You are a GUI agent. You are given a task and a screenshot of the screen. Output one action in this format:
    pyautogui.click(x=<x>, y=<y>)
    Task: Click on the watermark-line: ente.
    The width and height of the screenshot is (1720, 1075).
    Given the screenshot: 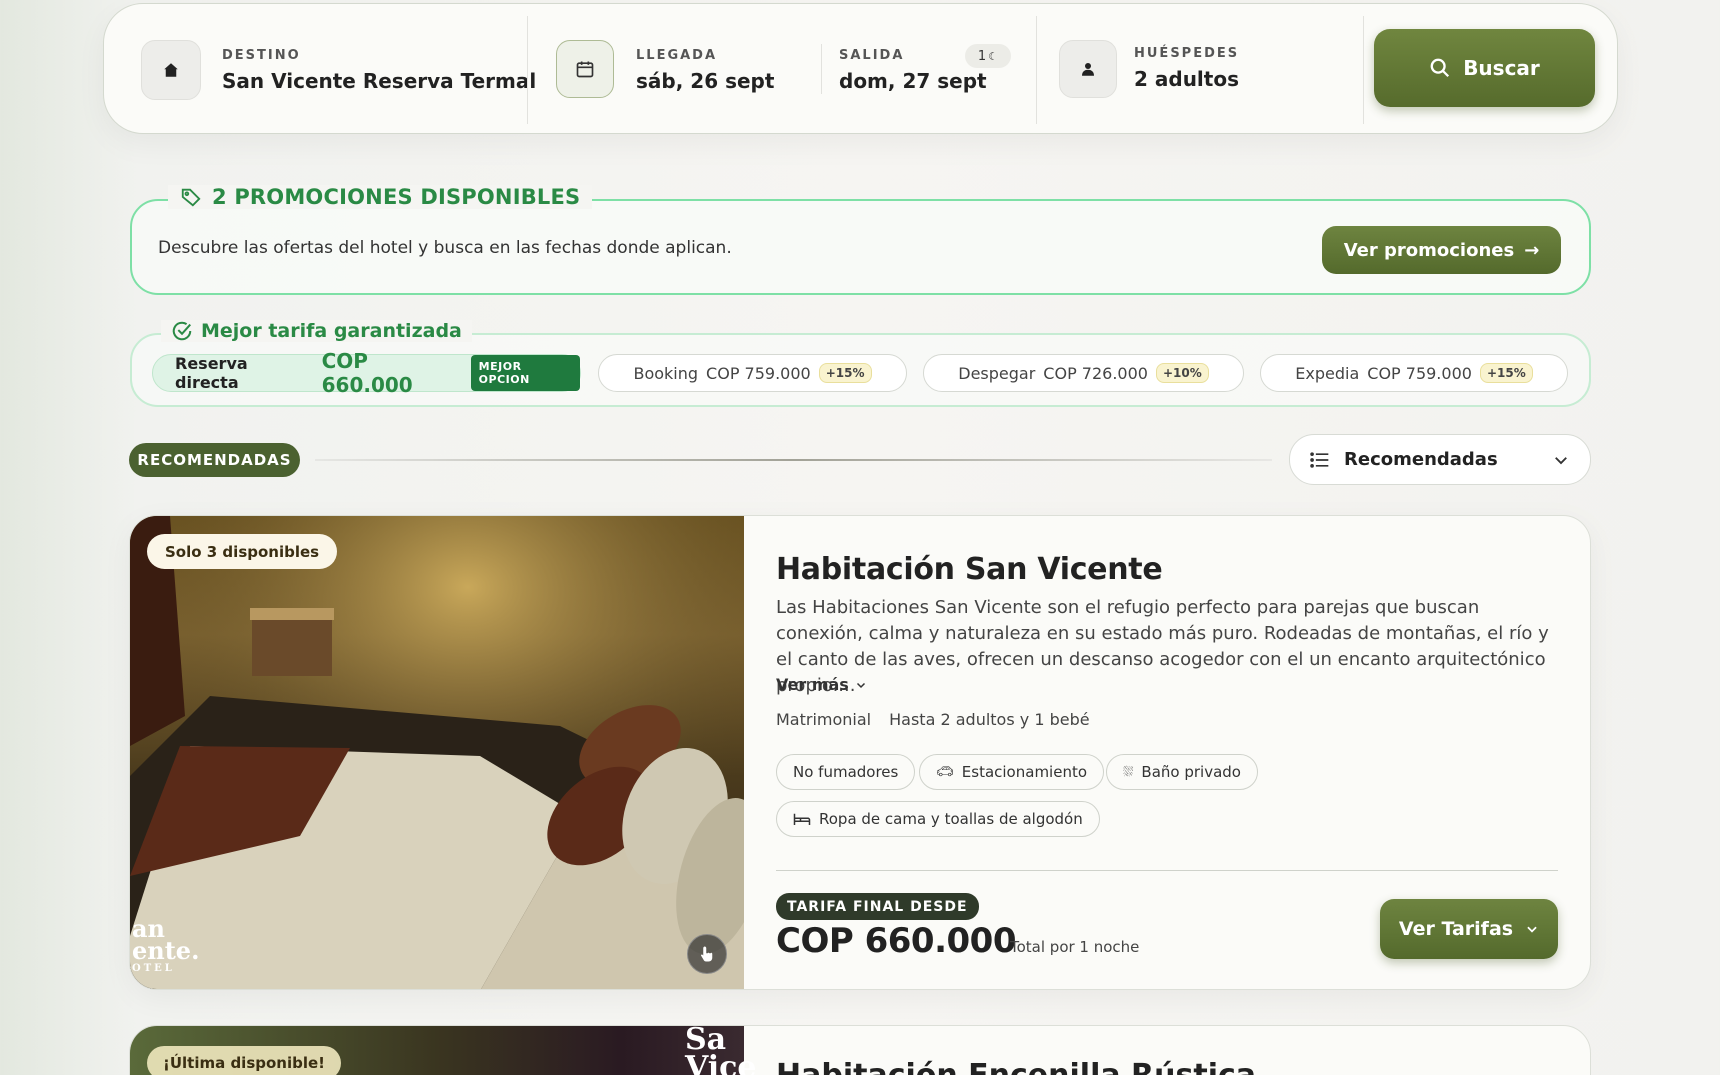 What is the action you would take?
    pyautogui.click(x=166, y=950)
    